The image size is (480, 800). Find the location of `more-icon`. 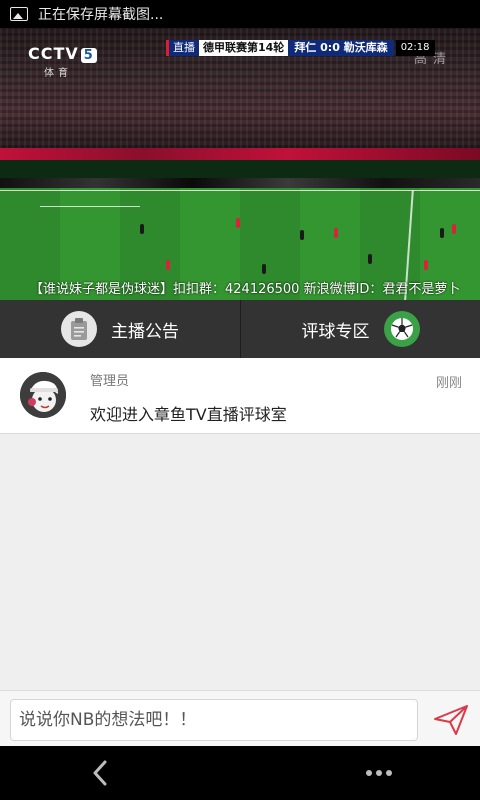

more-icon is located at coordinates (379, 773).